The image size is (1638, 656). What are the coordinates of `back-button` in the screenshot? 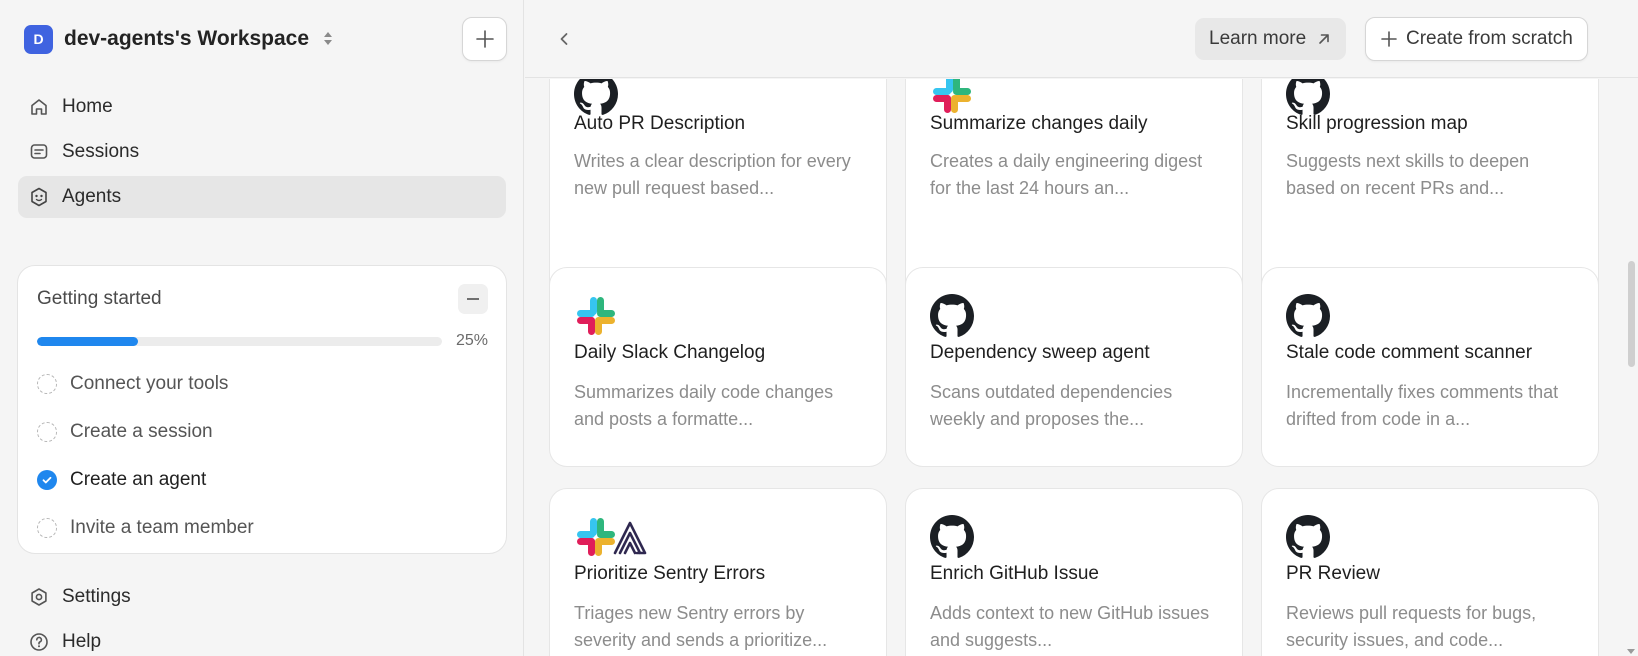 It's located at (564, 39).